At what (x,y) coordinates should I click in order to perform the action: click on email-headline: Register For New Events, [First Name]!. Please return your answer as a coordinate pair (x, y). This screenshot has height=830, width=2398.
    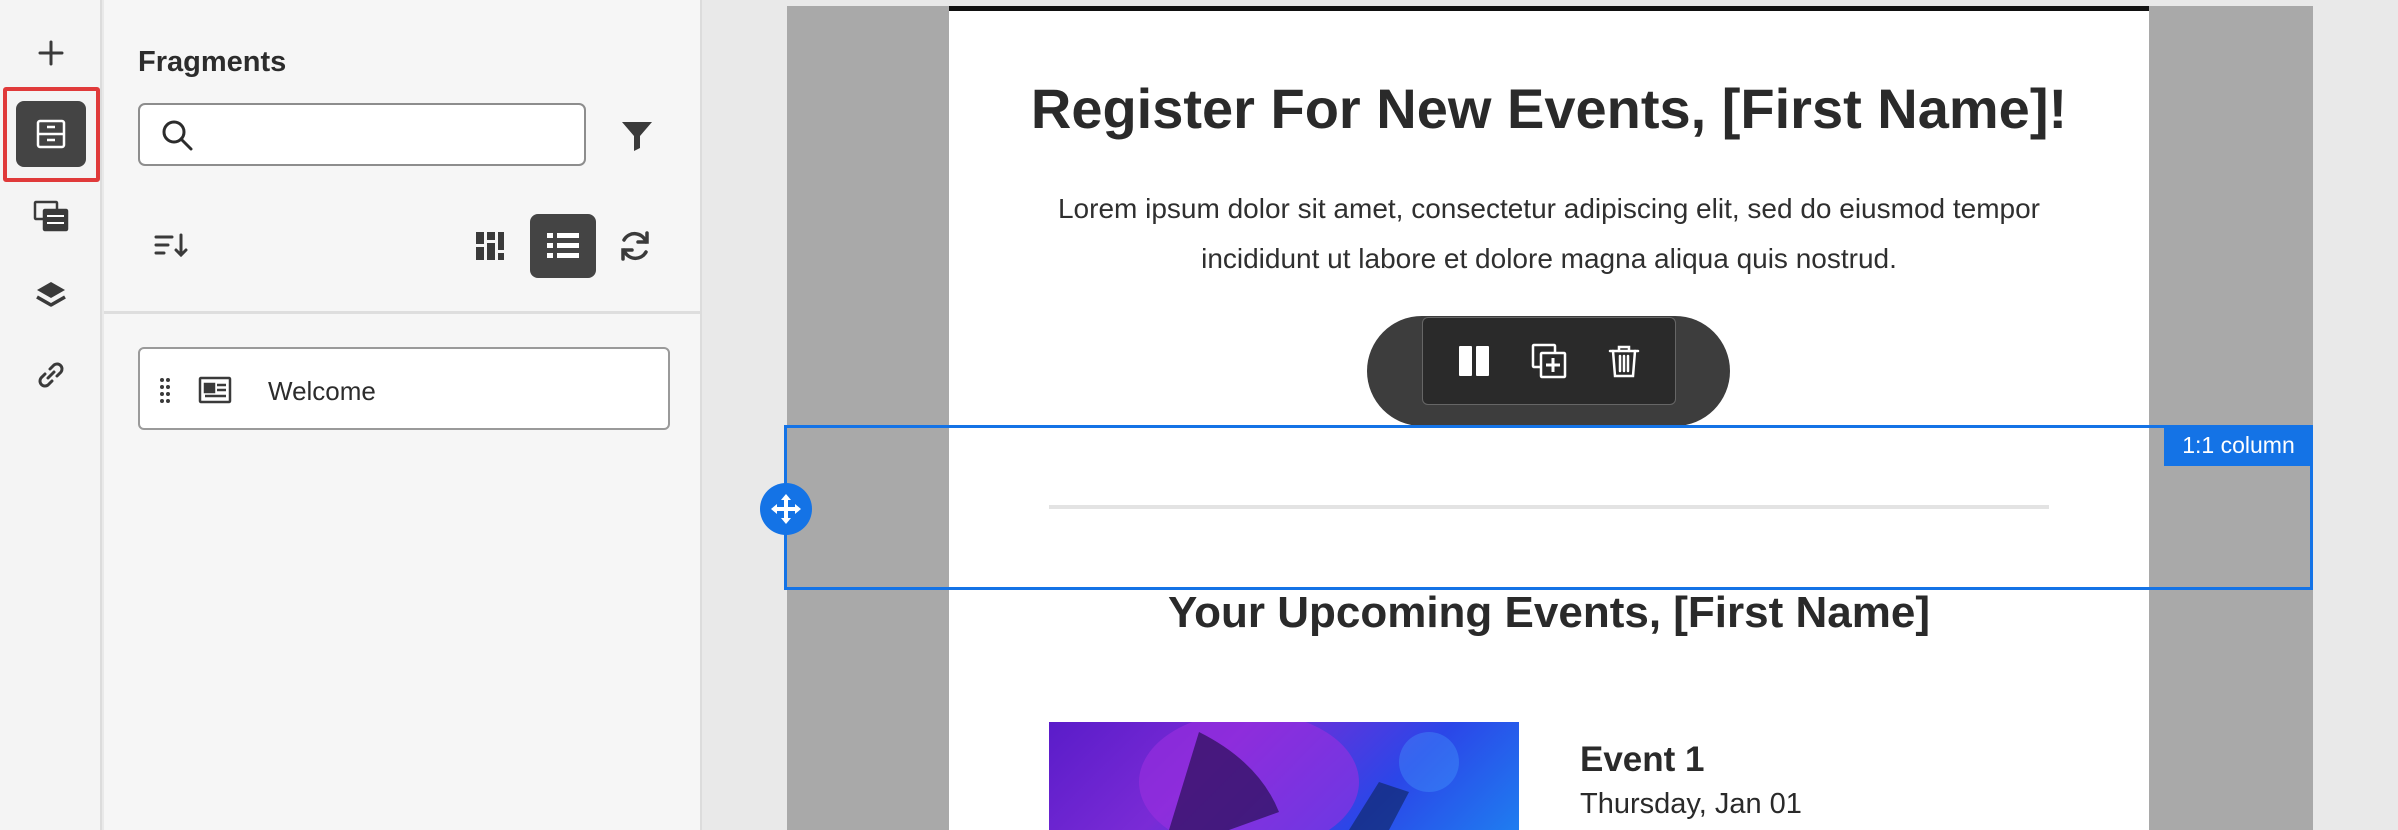
    Looking at the image, I should click on (1549, 108).